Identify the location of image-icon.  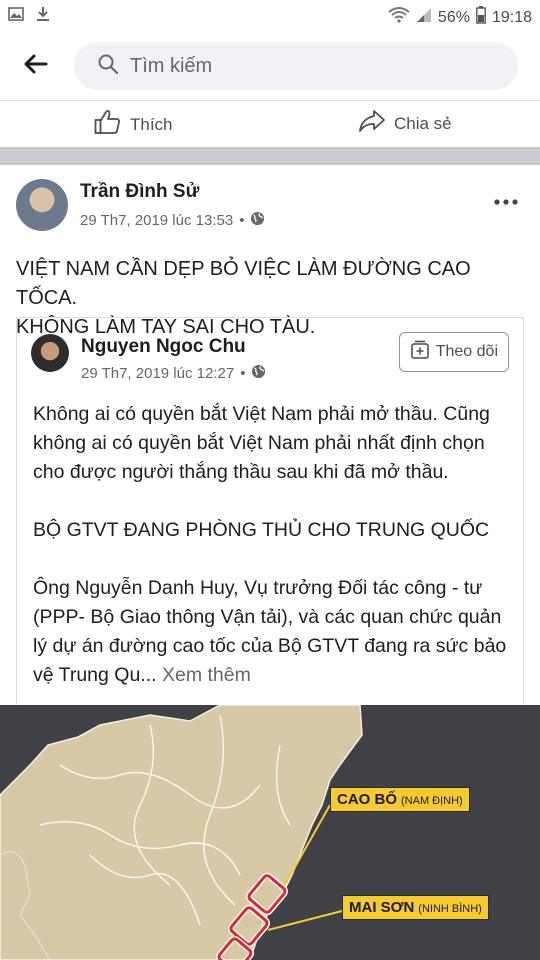
(16, 16).